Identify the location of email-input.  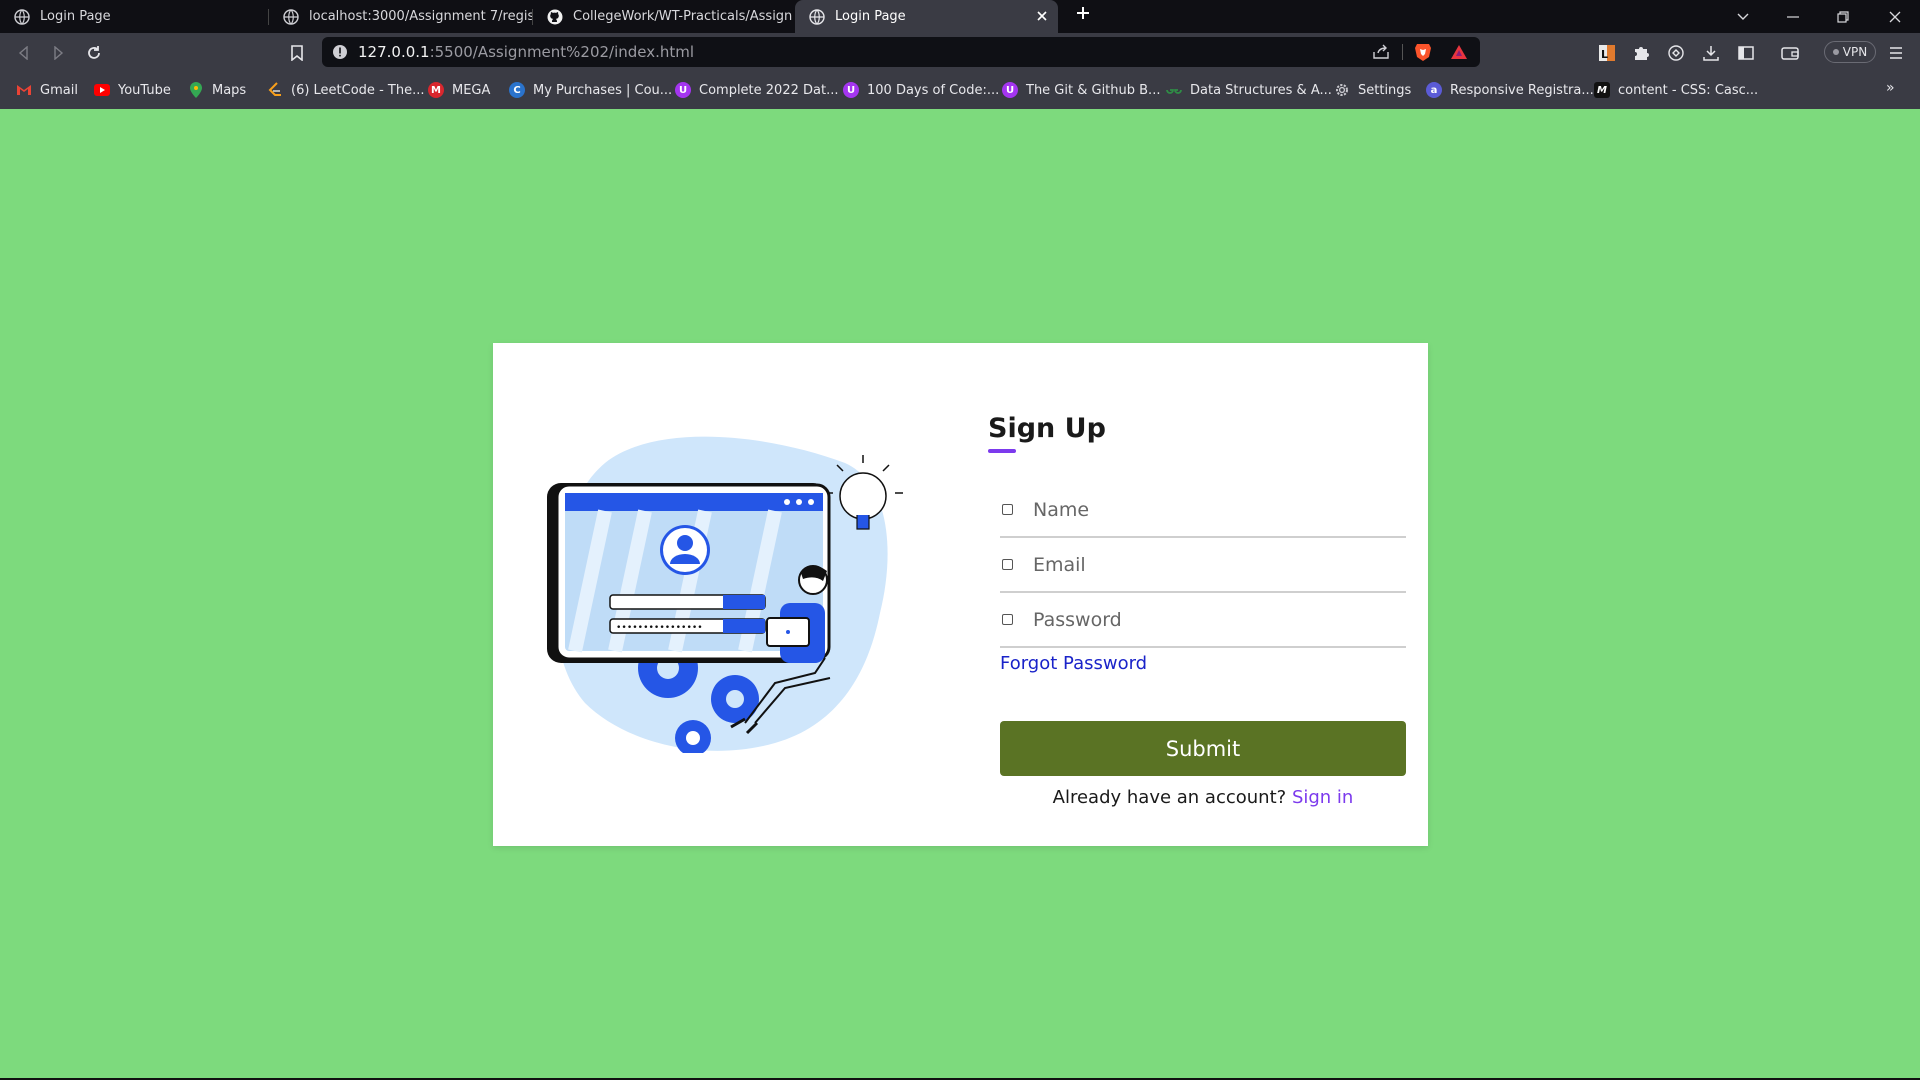
(1203, 564).